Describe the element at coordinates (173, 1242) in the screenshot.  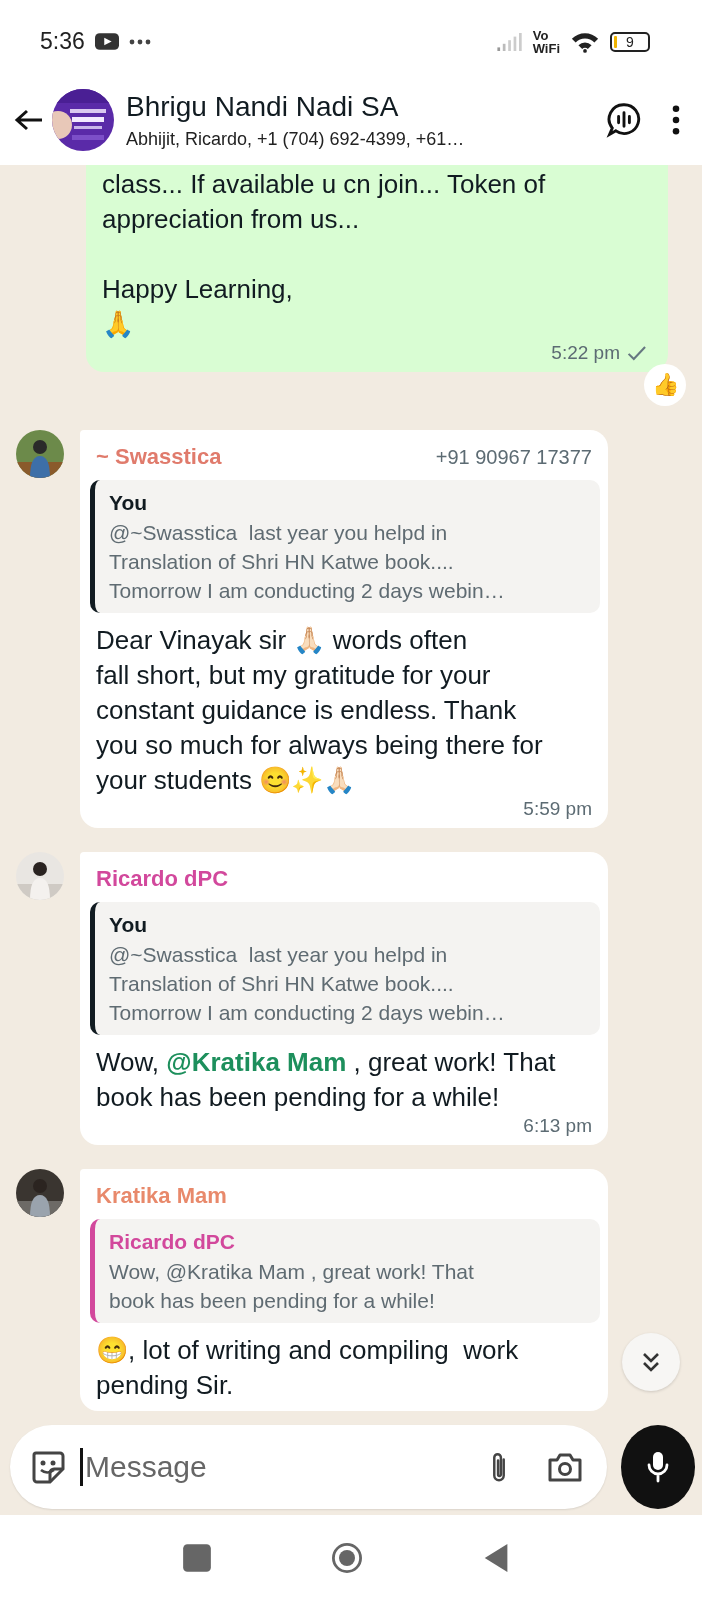
I see `quoted-author: Ricardo dPC` at that location.